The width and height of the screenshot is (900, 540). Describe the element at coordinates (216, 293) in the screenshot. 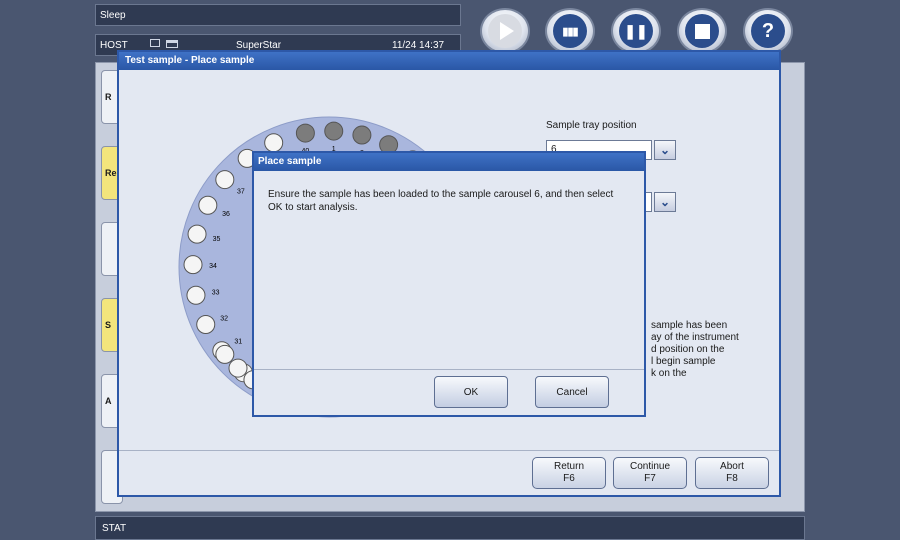

I see `carousel-label-33: 33` at that location.